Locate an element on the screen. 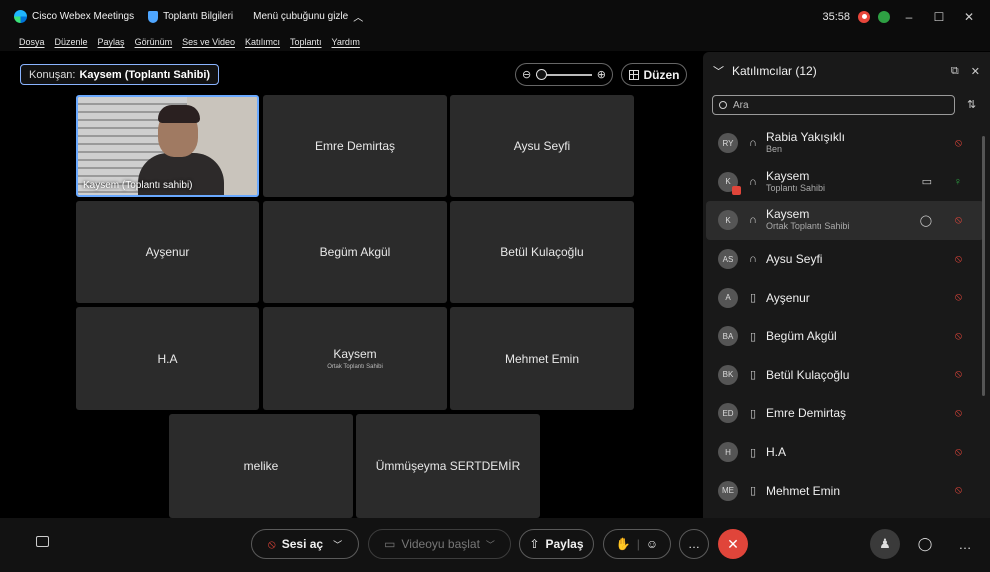  participant-tile: Emre Demirtaş is located at coordinates (355, 146).